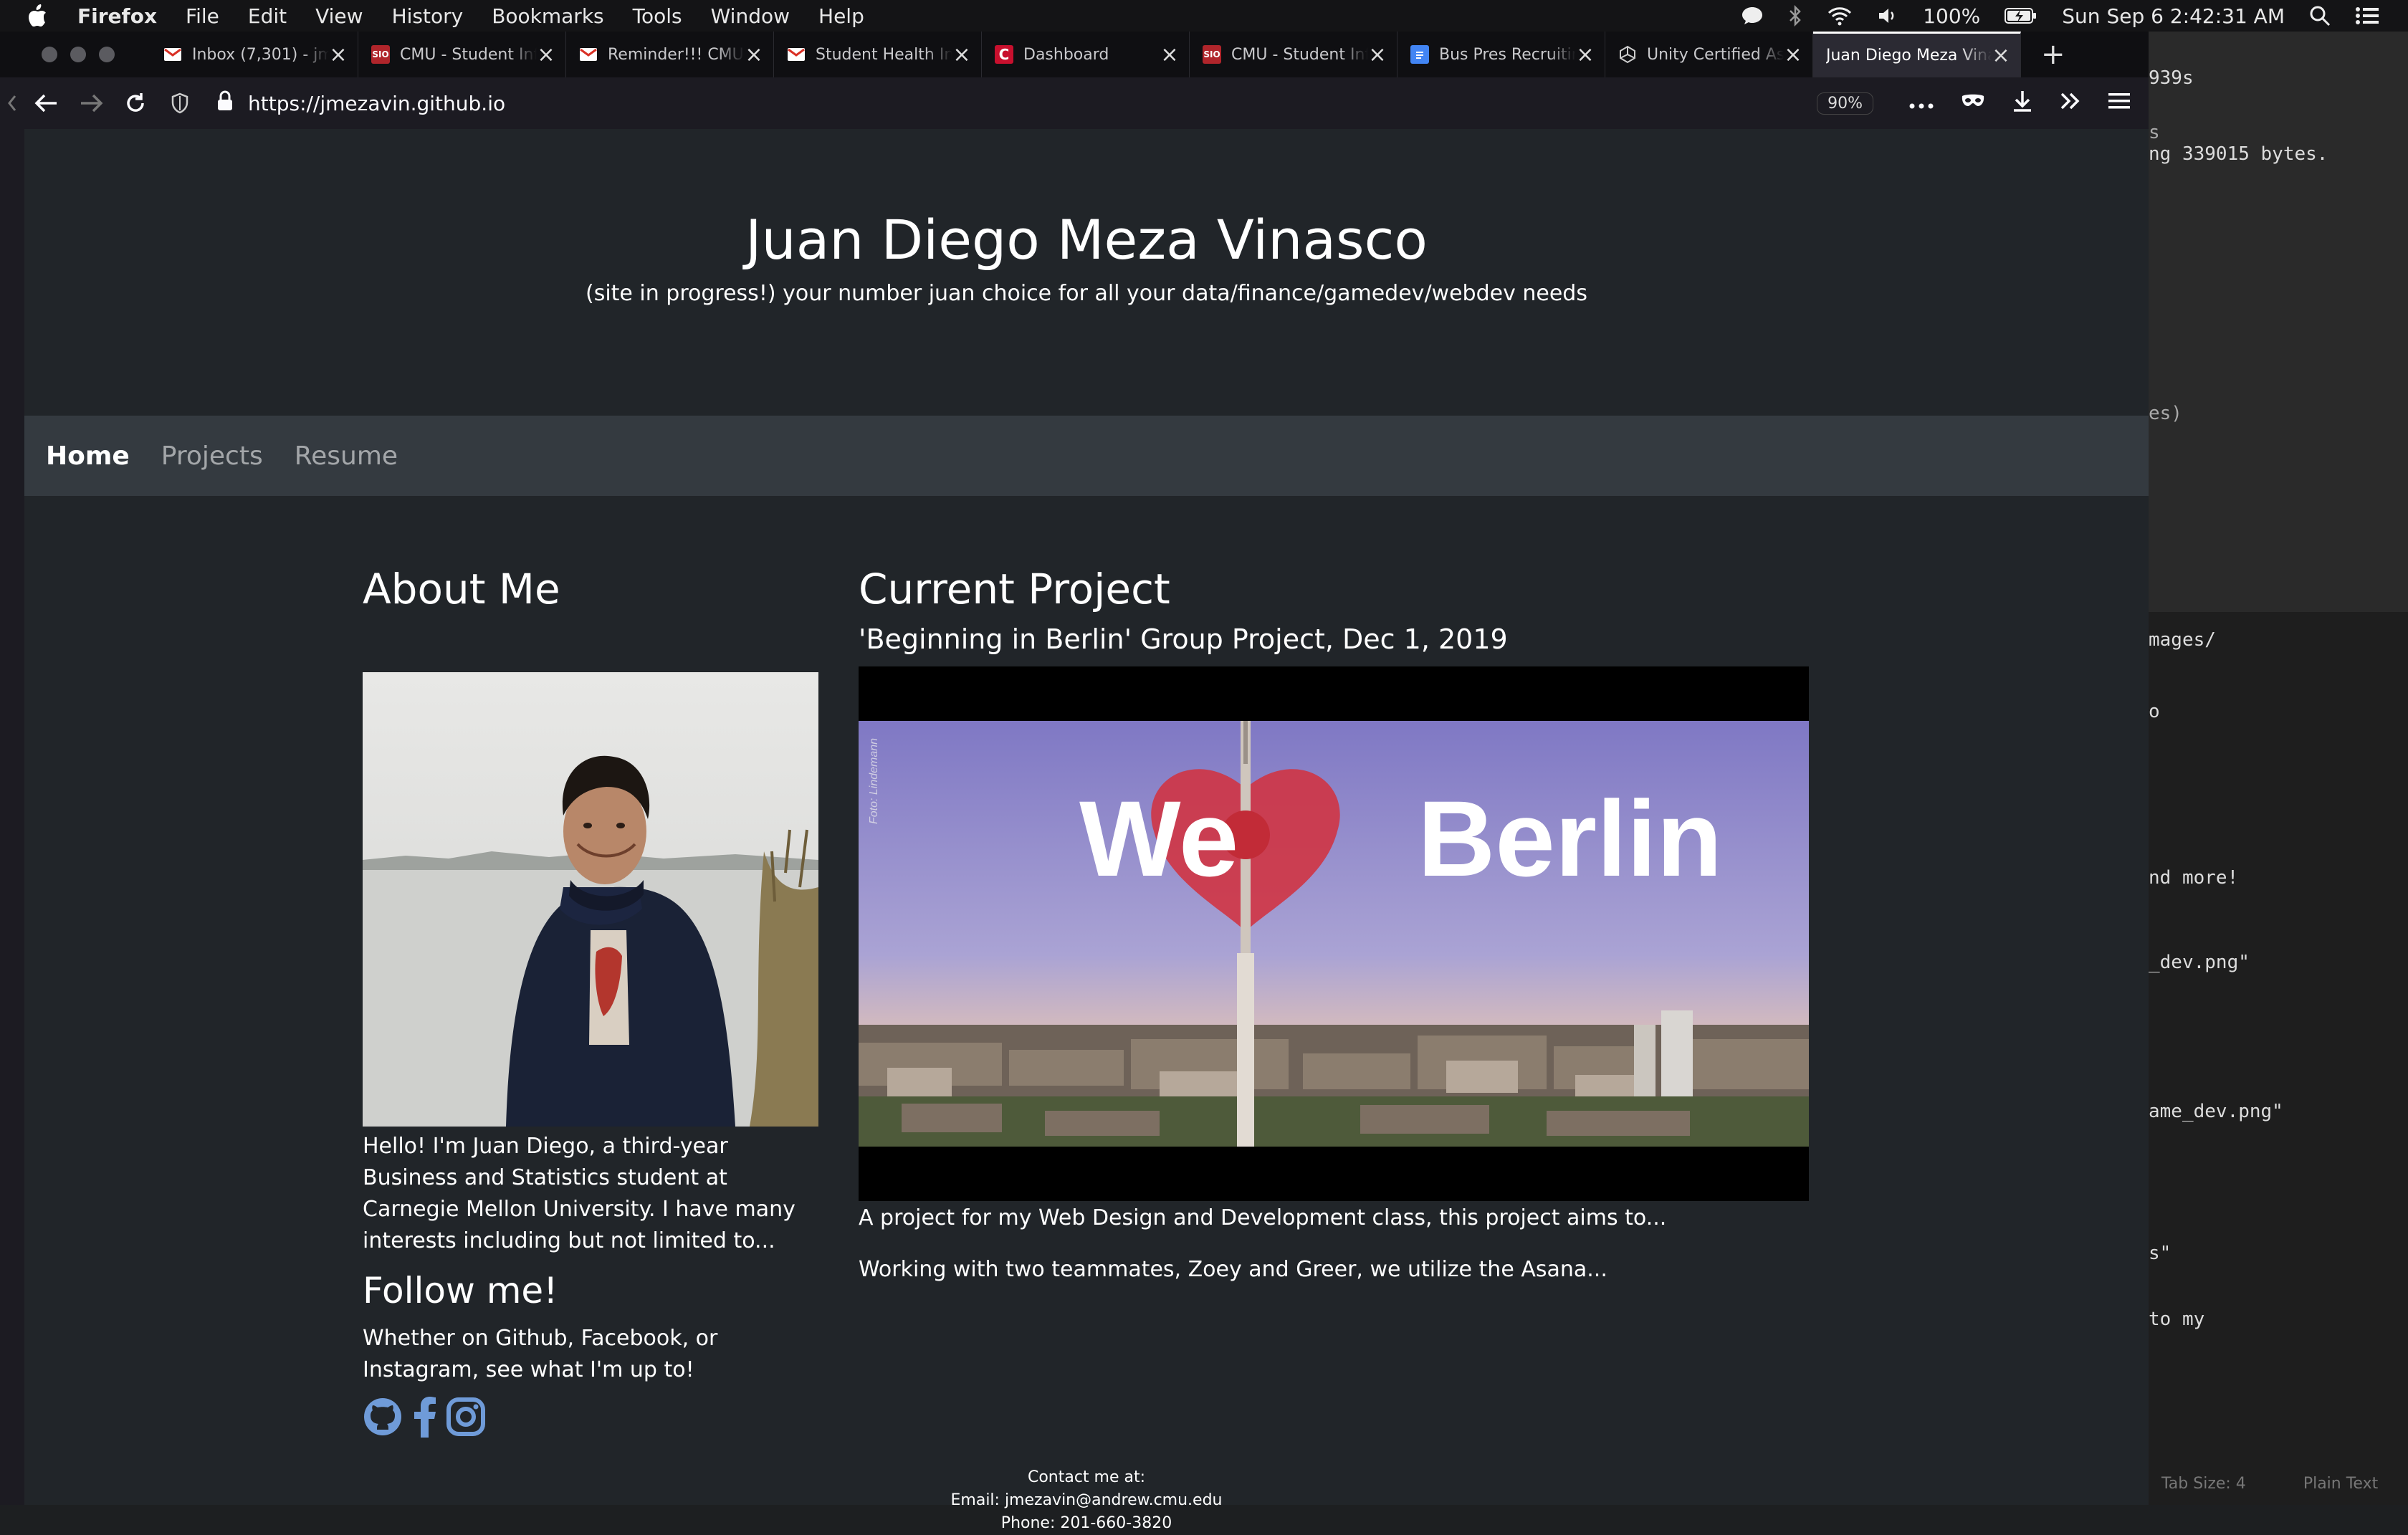 This screenshot has width=2408, height=1535. I want to click on tab-reminder: Reminder!!! CMU ×, so click(670, 54).